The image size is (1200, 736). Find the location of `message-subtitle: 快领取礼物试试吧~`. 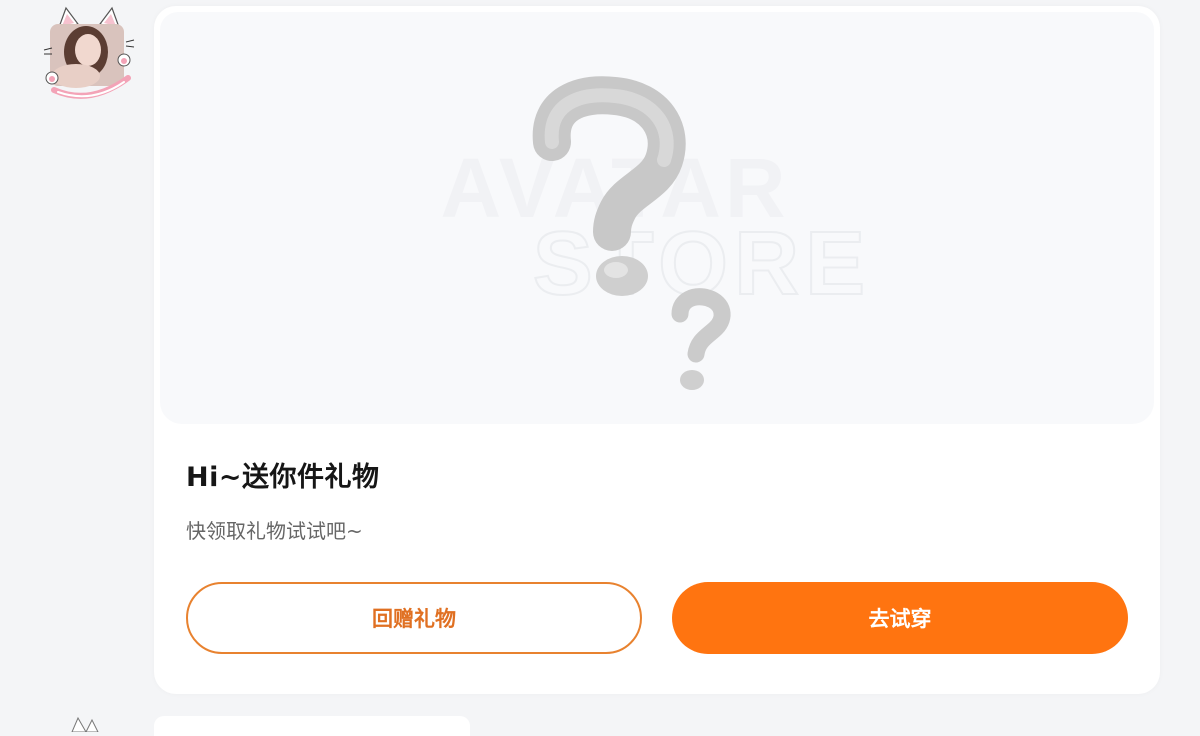

message-subtitle: 快领取礼物试试吧~ is located at coordinates (274, 531).